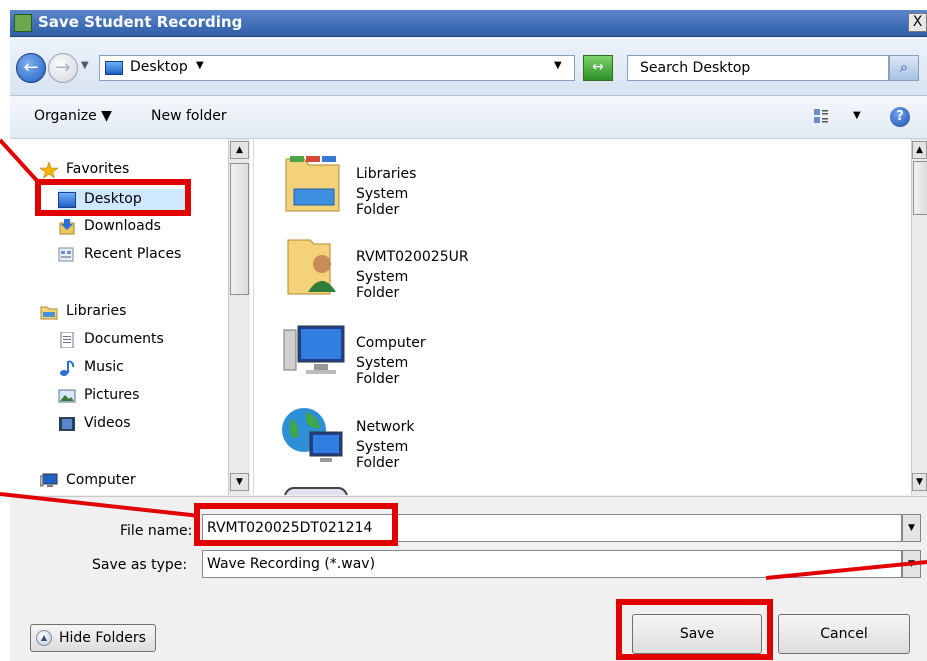 The image size is (927, 661). I want to click on hide-folders-label: Hide Folders, so click(102, 638).